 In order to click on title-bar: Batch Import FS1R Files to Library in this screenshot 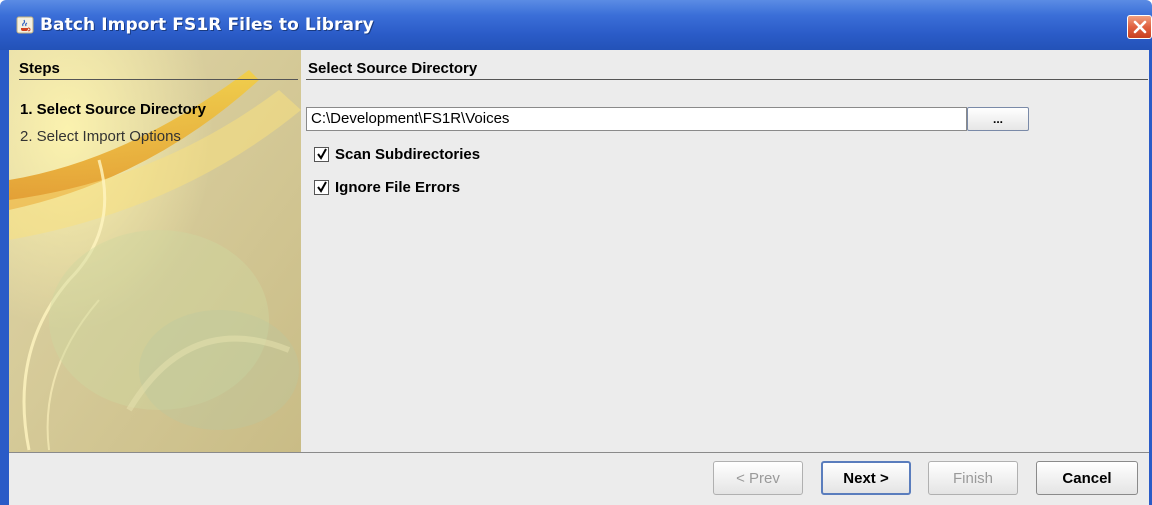, I will do `click(576, 25)`.